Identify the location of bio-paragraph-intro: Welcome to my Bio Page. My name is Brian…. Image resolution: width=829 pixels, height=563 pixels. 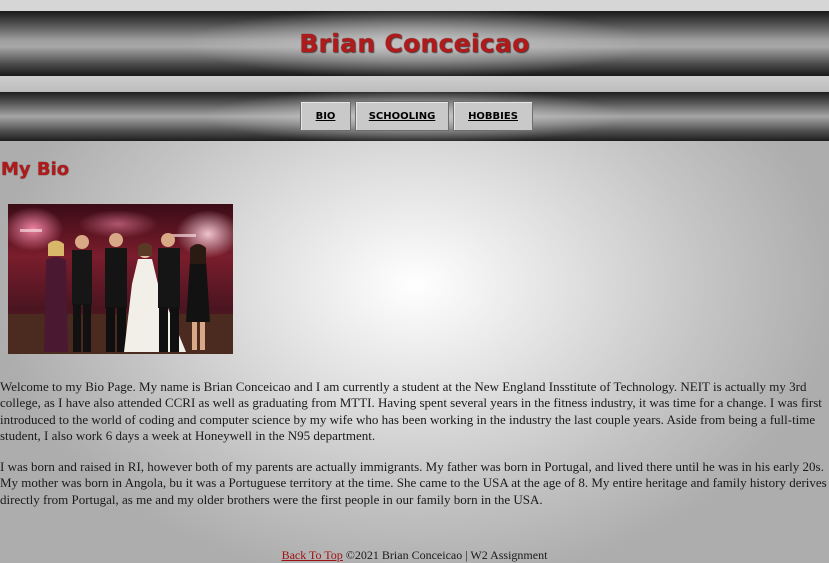
(411, 411).